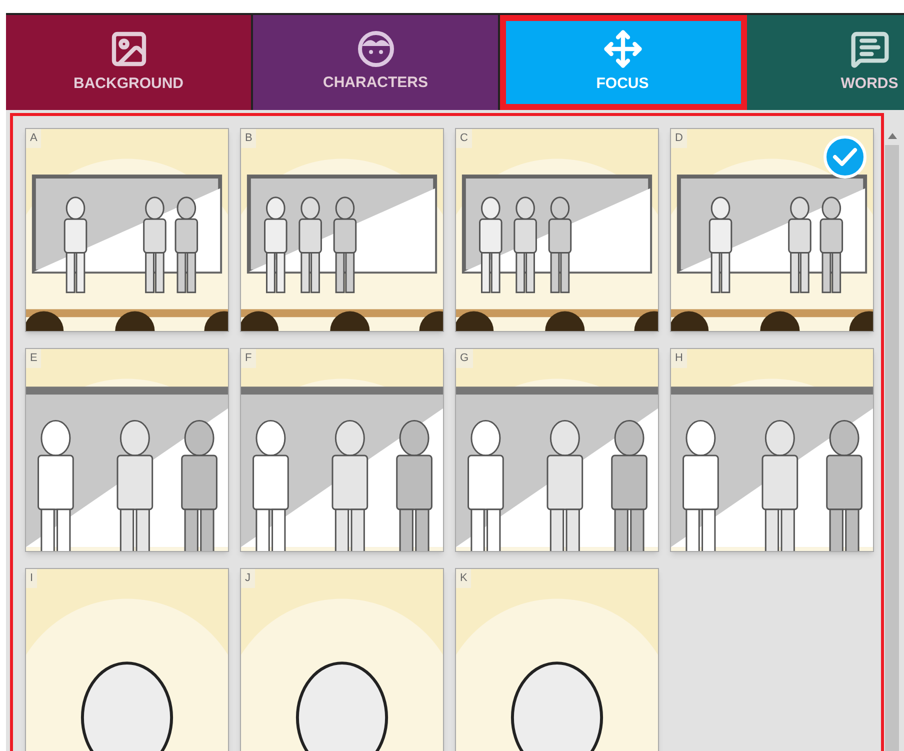  What do you see at coordinates (870, 49) in the screenshot?
I see `message-icon` at bounding box center [870, 49].